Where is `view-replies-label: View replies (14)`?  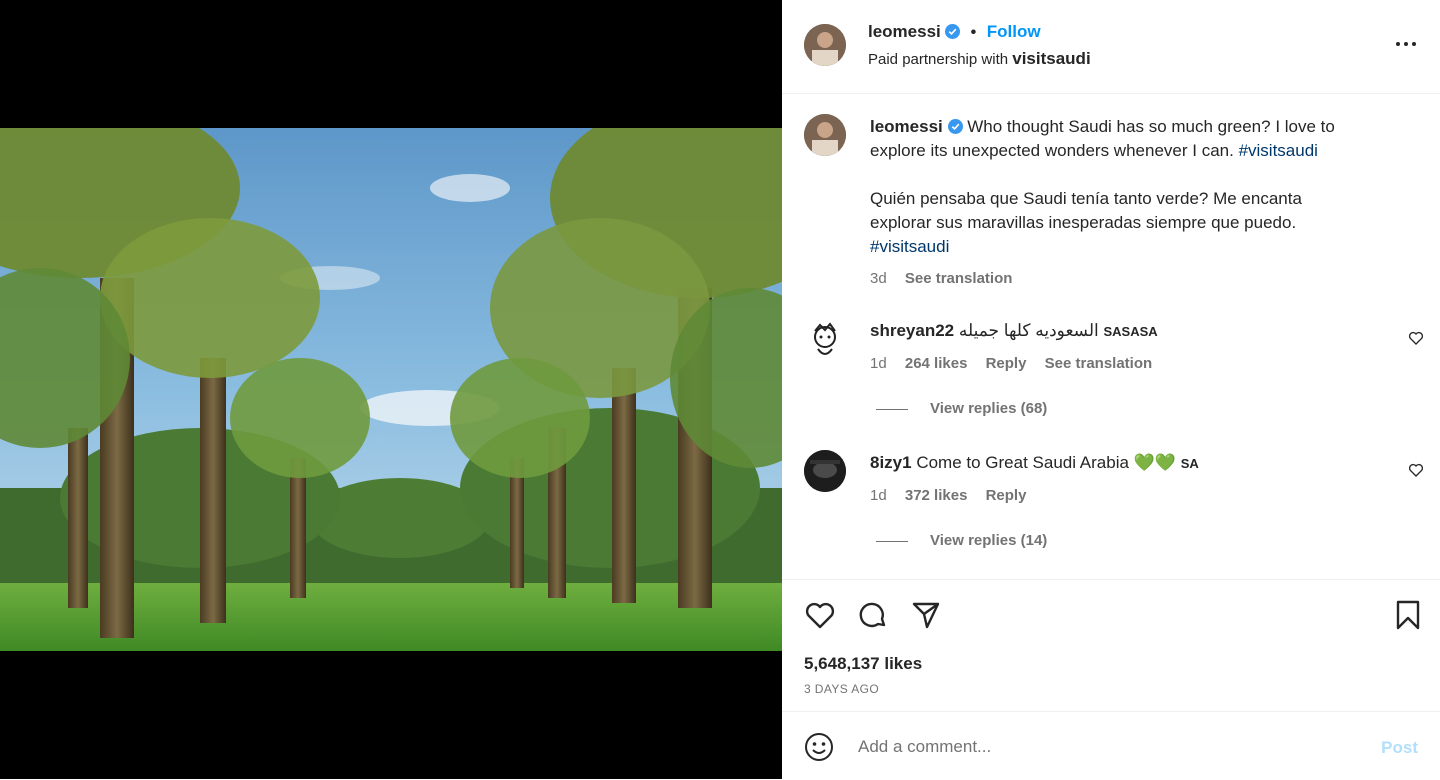
view-replies-label: View replies (14) is located at coordinates (988, 540).